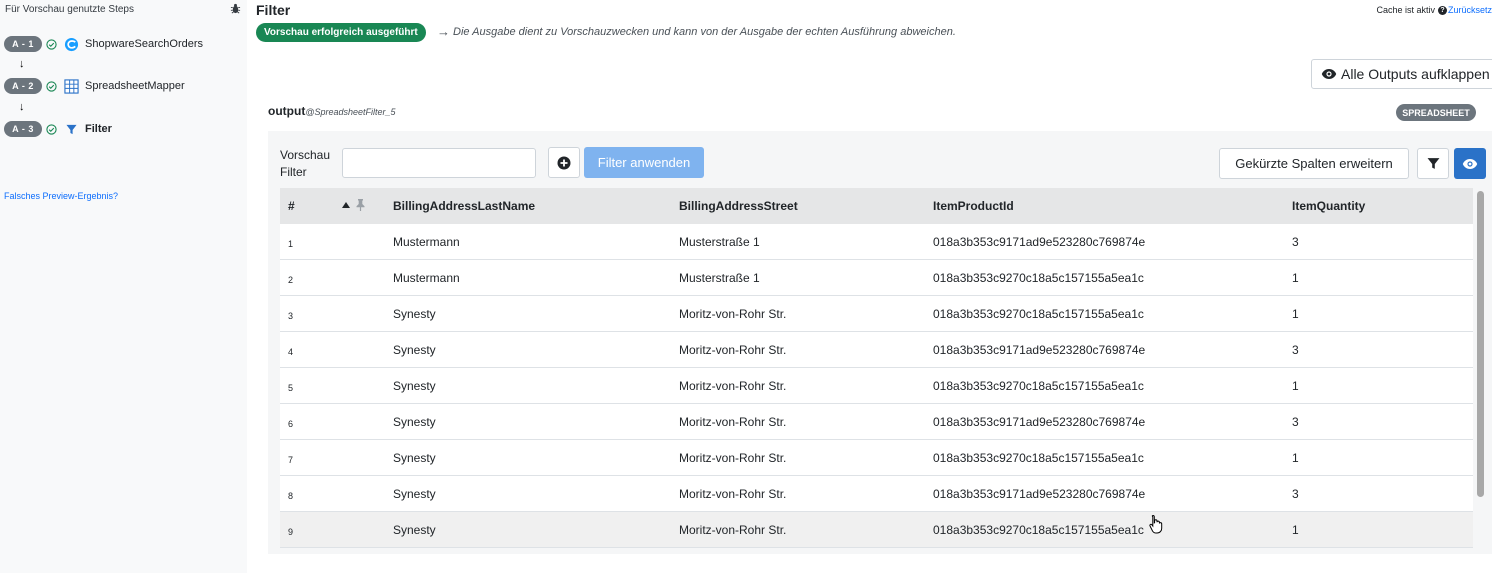  What do you see at coordinates (1470, 163) in the screenshot?
I see `view-toggle-button` at bounding box center [1470, 163].